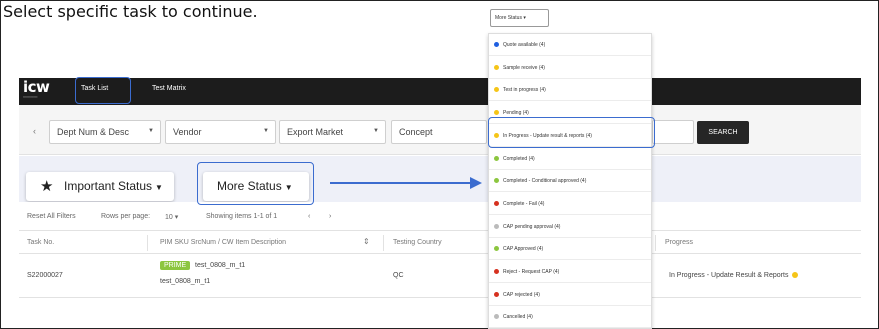 The width and height of the screenshot is (879, 329). I want to click on progress-dot-icon, so click(795, 275).